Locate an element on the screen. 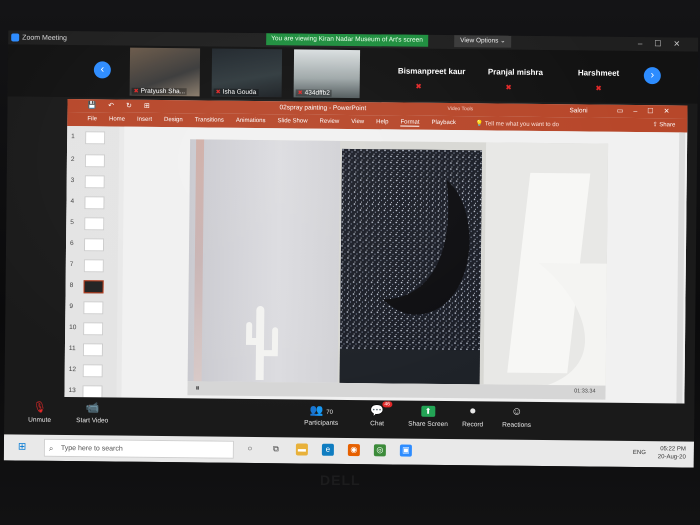 The height and width of the screenshot is (525, 700). widgets-icon: ⧉ is located at coordinates (276, 449).